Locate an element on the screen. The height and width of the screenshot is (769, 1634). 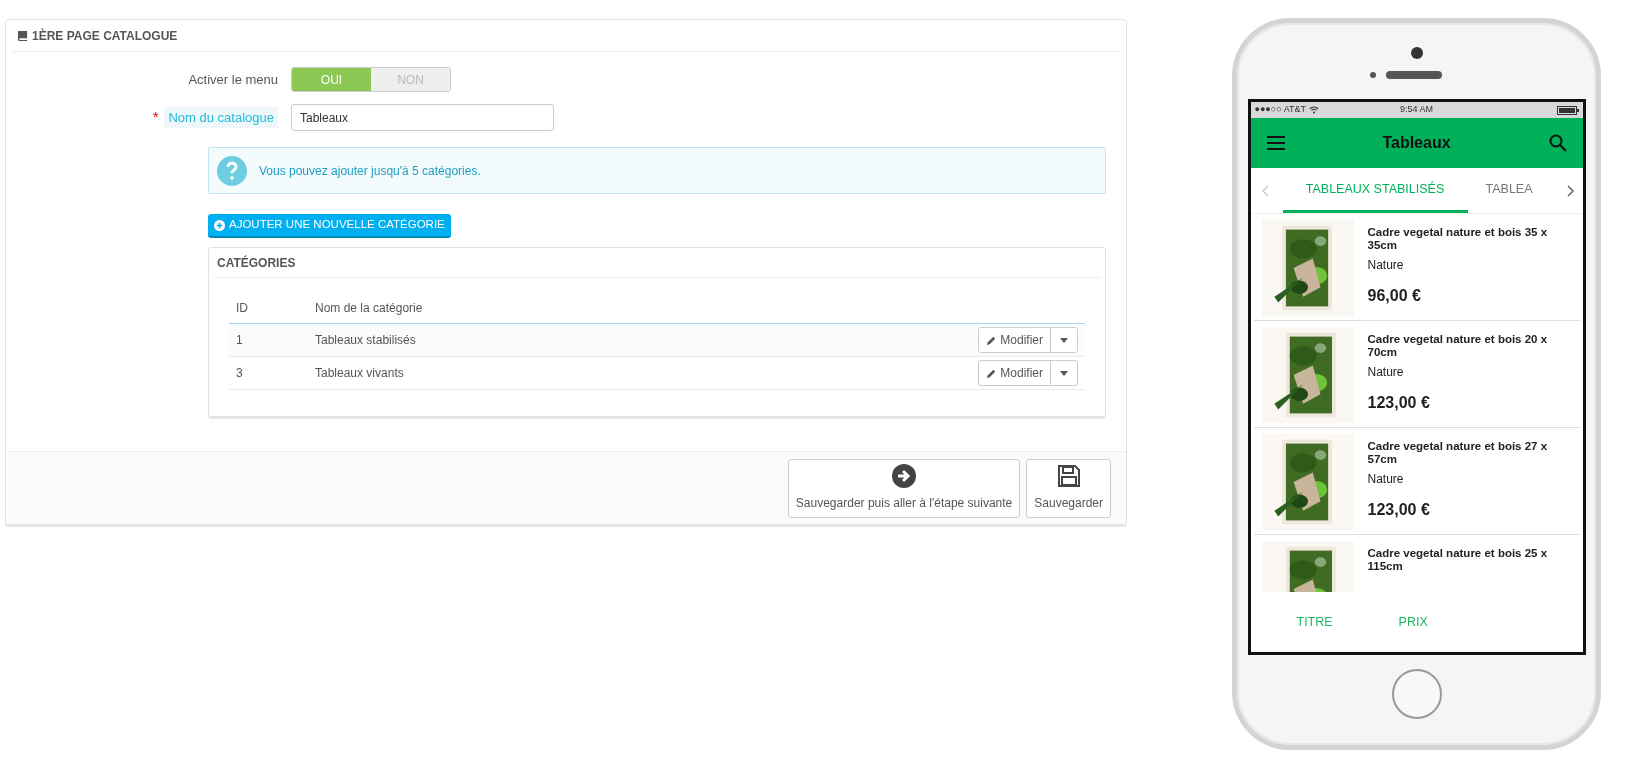
status-time: 9:54 AM is located at coordinates (1416, 110).